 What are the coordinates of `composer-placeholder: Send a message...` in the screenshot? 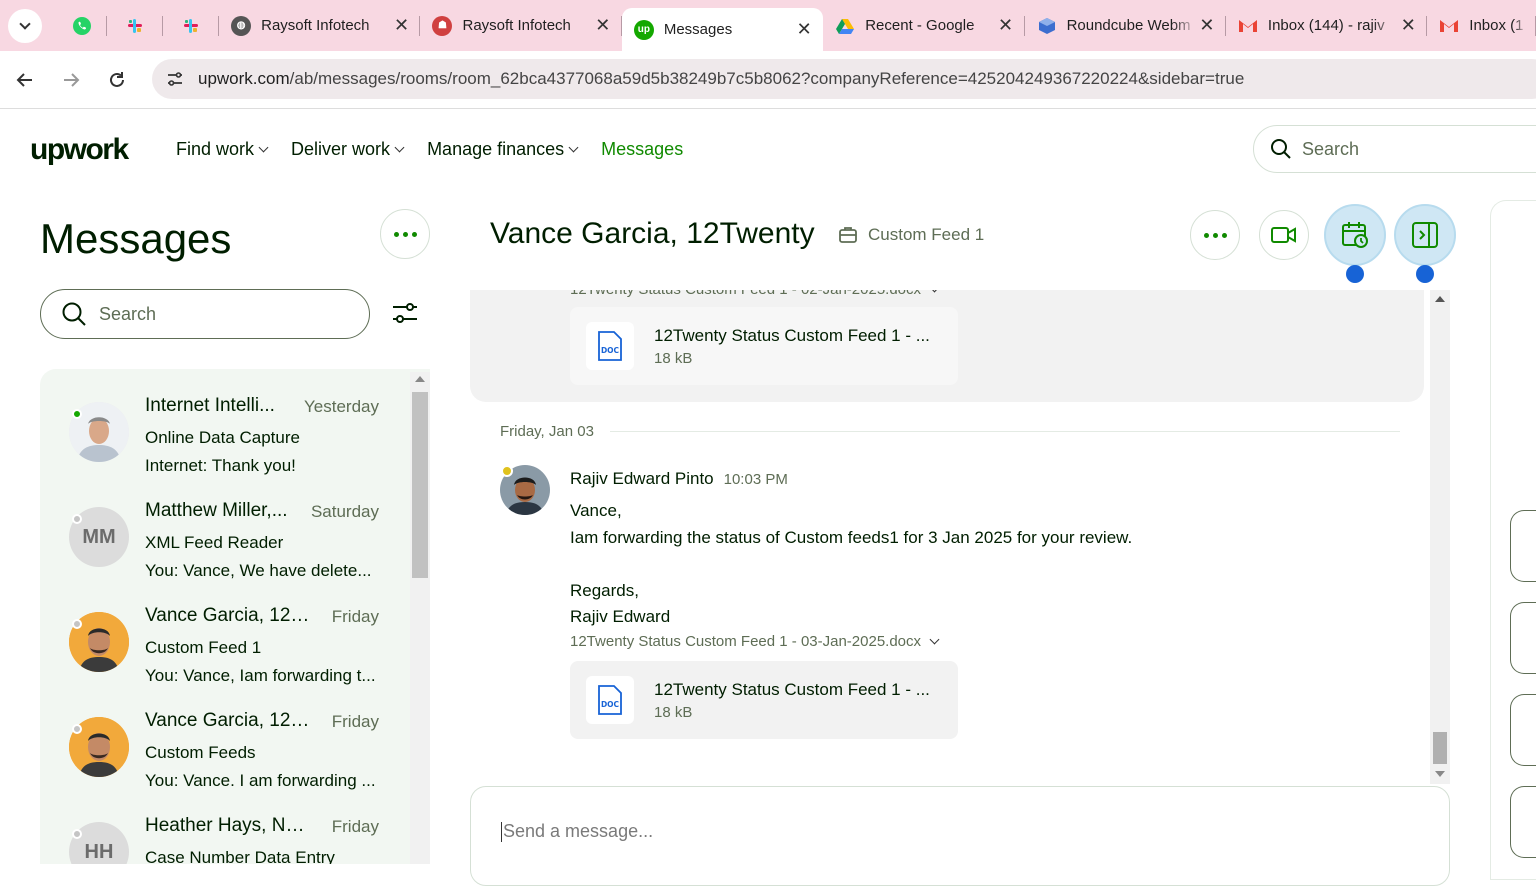 It's located at (578, 831).